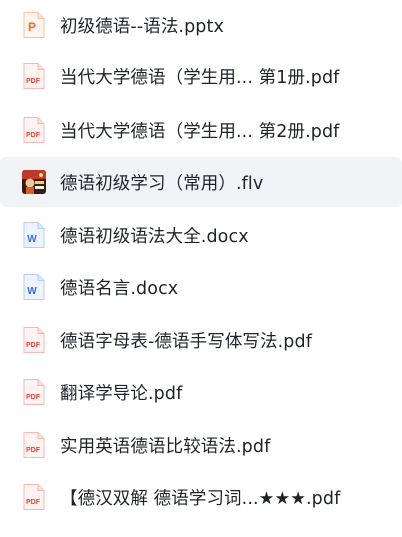 Image resolution: width=402 pixels, height=537 pixels. What do you see at coordinates (121, 393) in the screenshot?
I see `file-name: 翻译学导论.pdf` at bounding box center [121, 393].